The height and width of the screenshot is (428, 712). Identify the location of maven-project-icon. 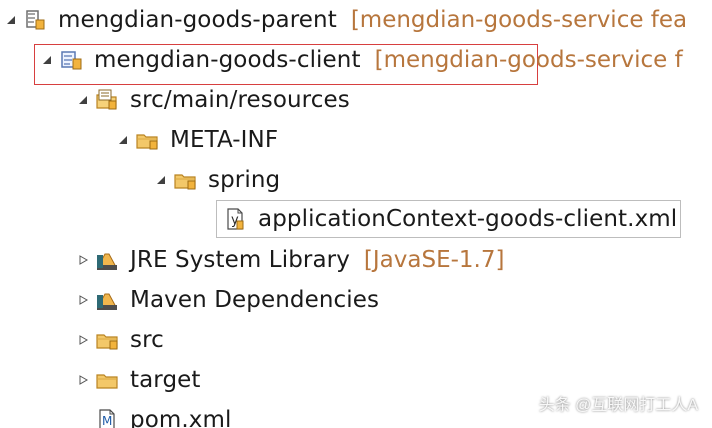
(35, 20).